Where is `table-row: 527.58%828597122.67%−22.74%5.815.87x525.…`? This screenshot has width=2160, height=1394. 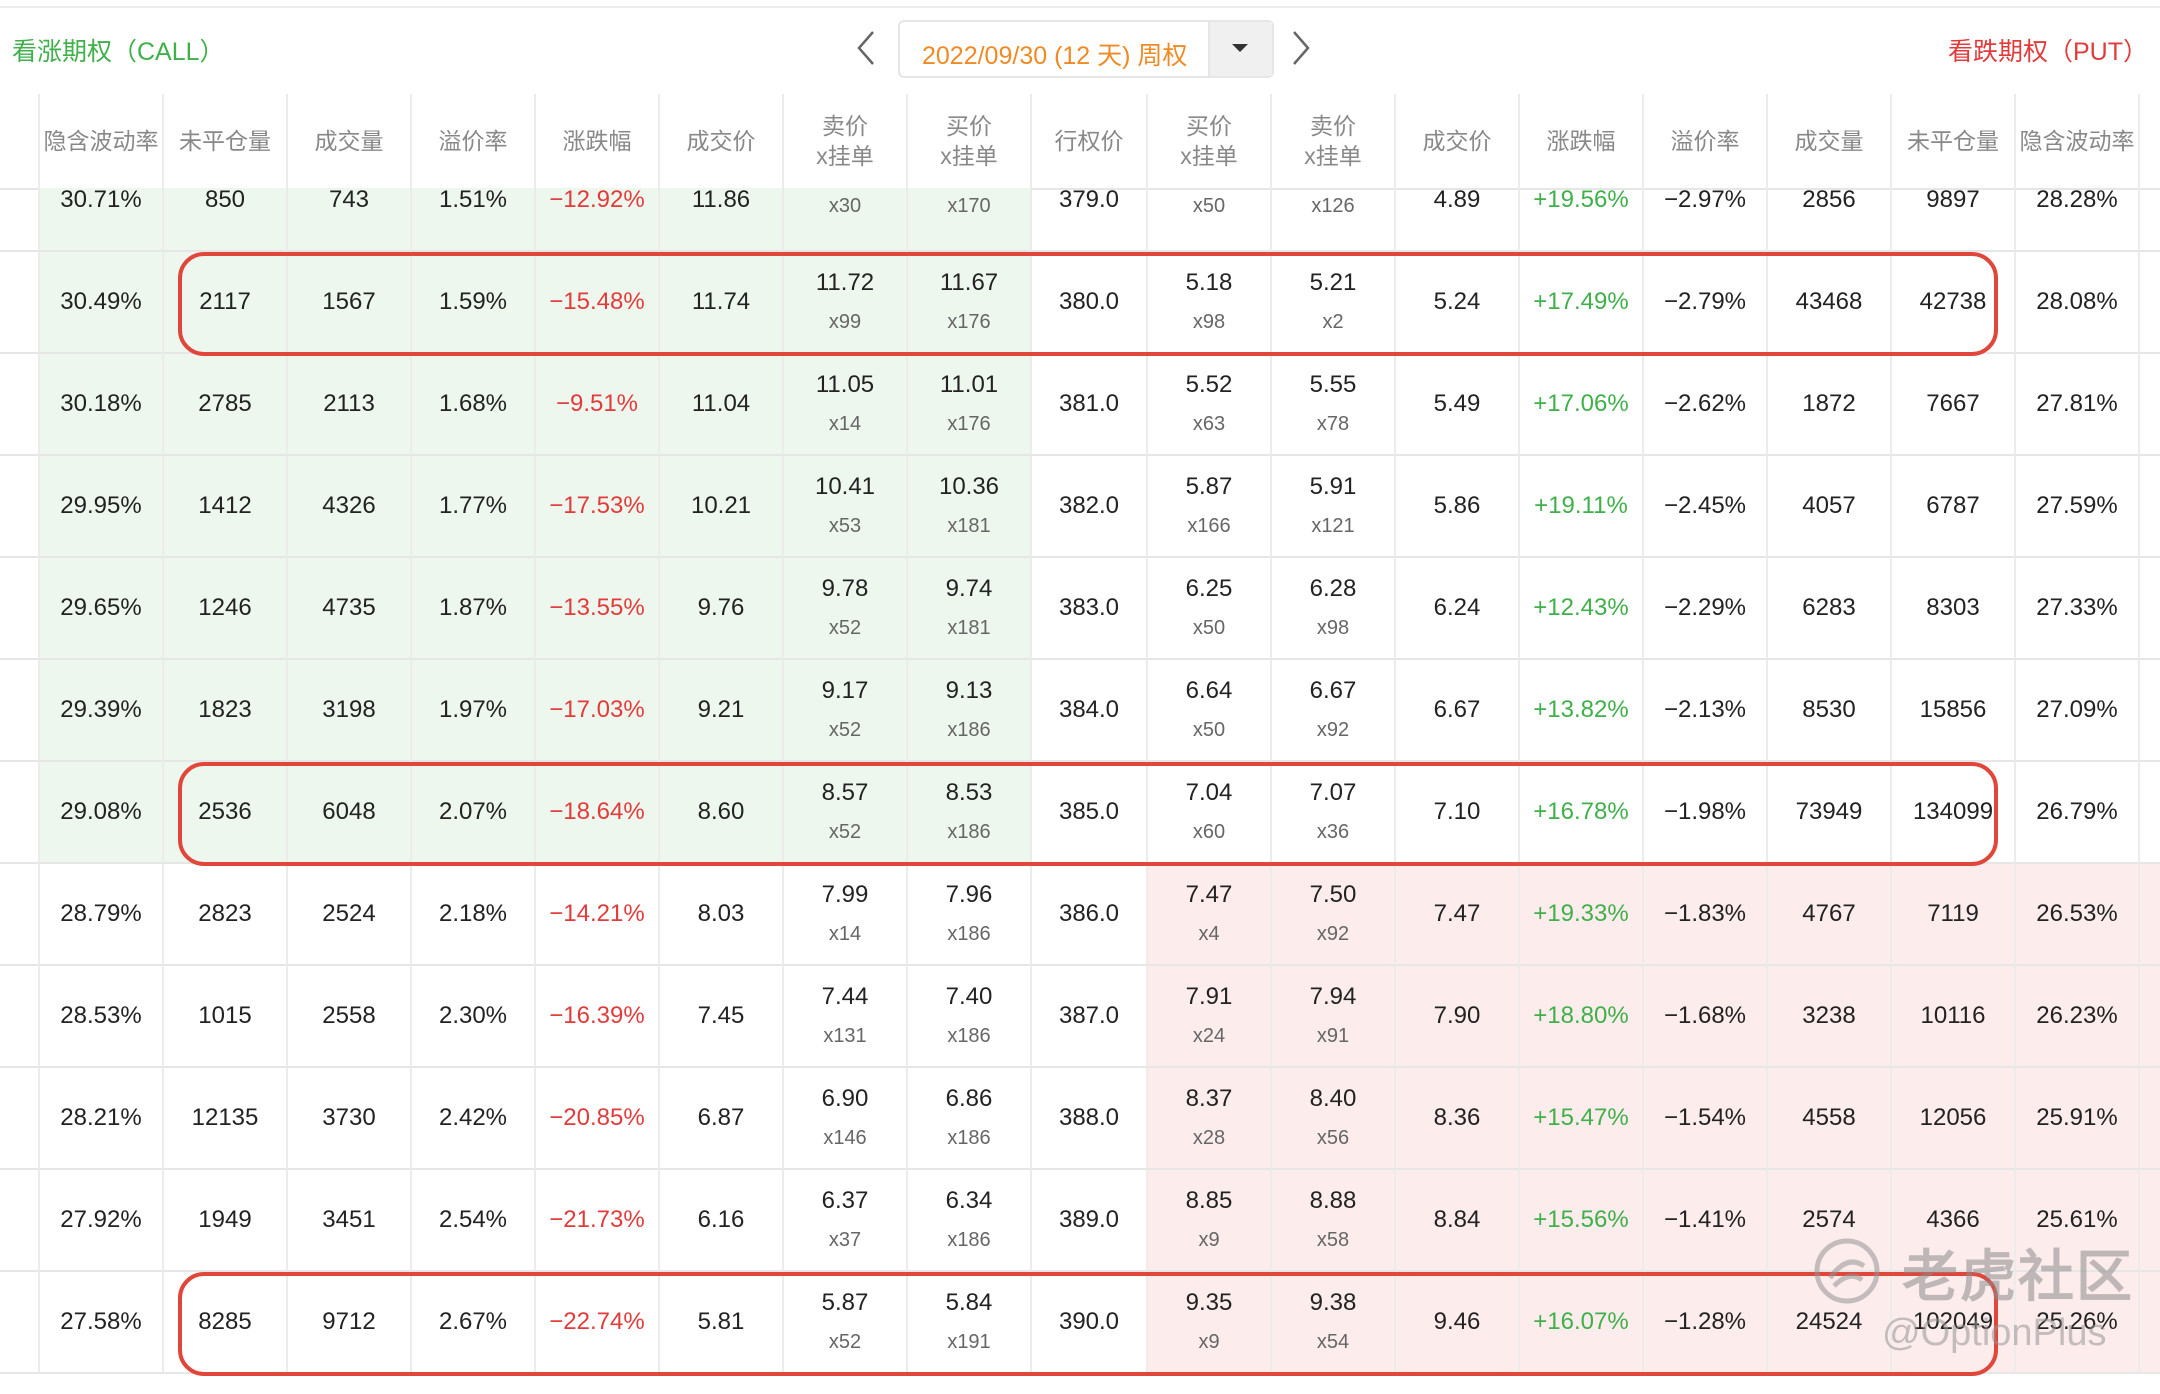
table-row: 527.58%828597122.67%−22.74%5.815.87x525.… is located at coordinates (1080, 1323).